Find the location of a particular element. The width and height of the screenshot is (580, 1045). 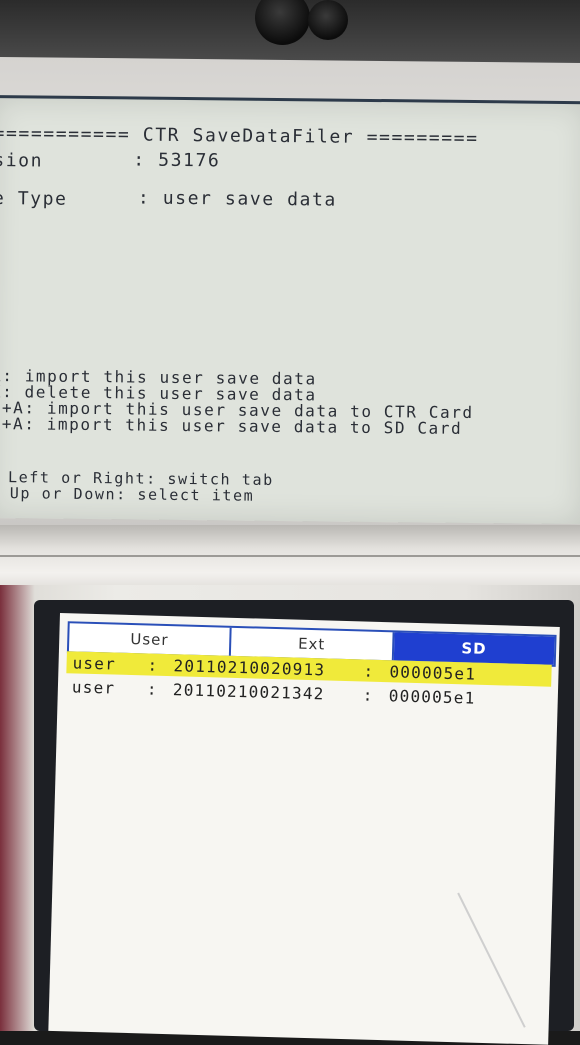

hinge-seam is located at coordinates (290, 556).